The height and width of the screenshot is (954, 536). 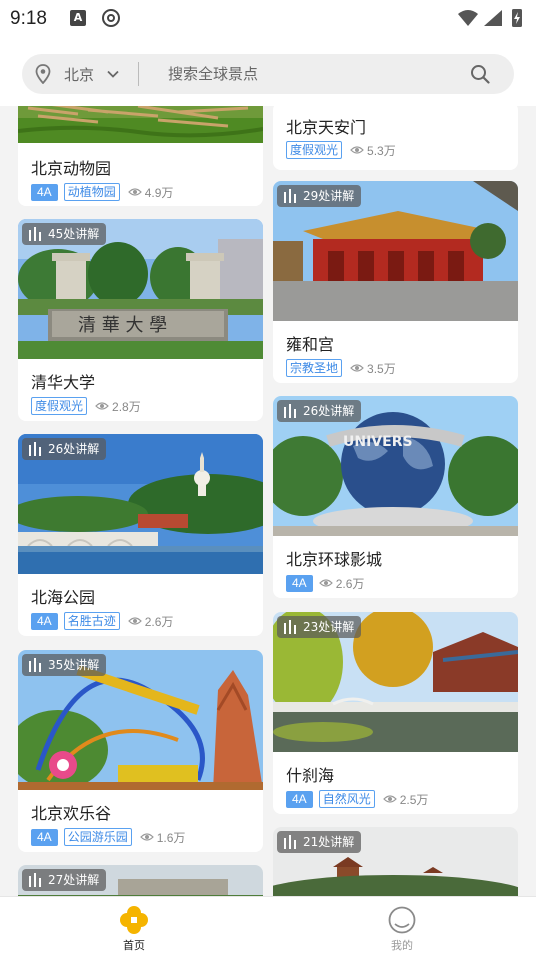 What do you see at coordinates (329, 627) in the screenshot?
I see `guide-count: 23处讲解` at bounding box center [329, 627].